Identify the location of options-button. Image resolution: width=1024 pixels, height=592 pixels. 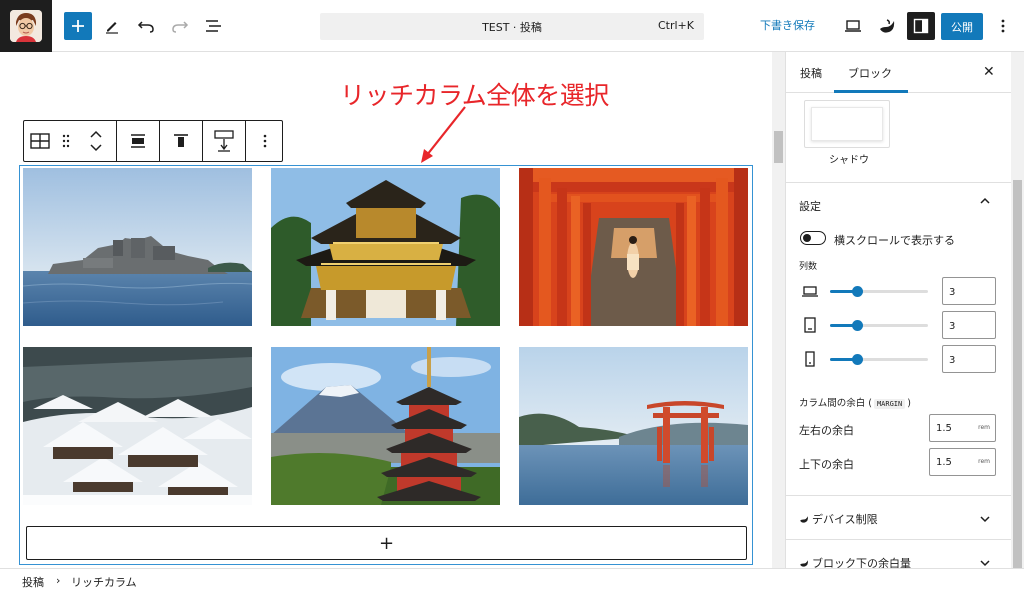
(1003, 26).